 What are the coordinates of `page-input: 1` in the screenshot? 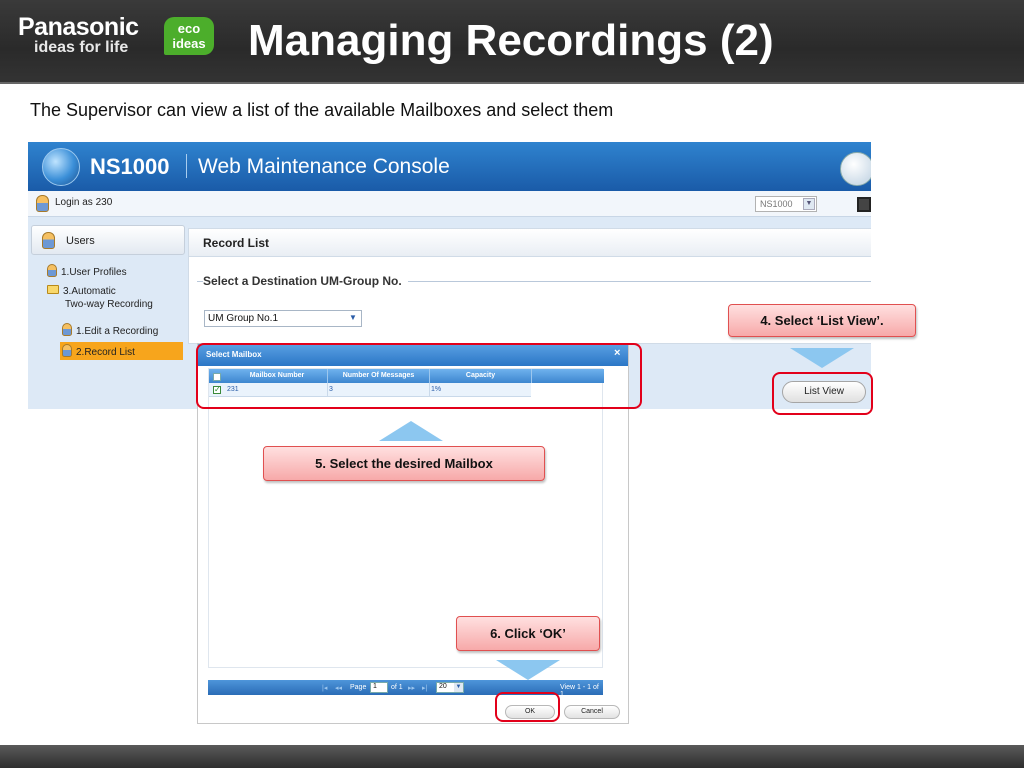 It's located at (379, 687).